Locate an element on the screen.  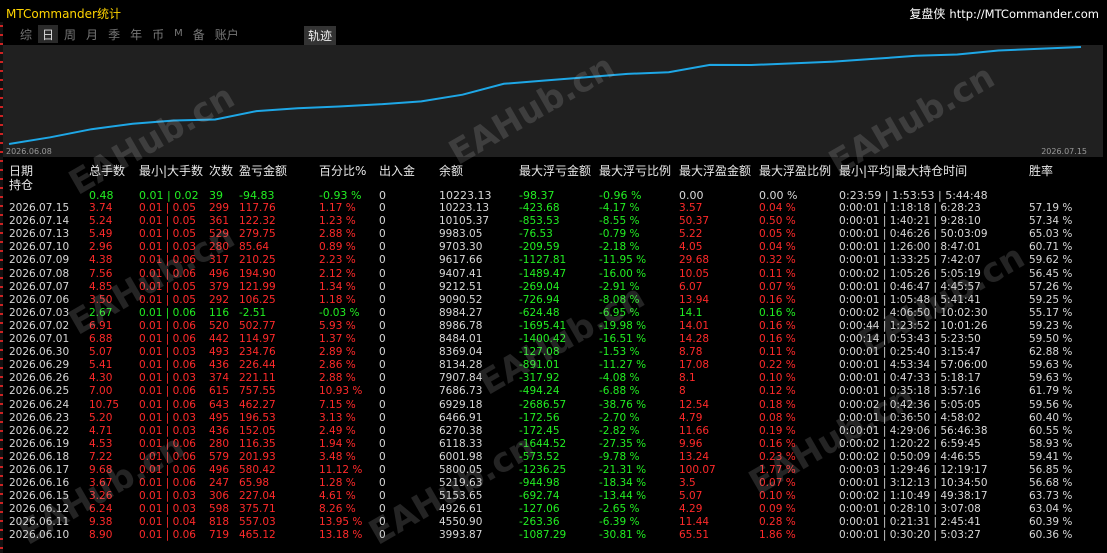
row-minmax: 0.01 | 0.05 is located at coordinates (167, 221).